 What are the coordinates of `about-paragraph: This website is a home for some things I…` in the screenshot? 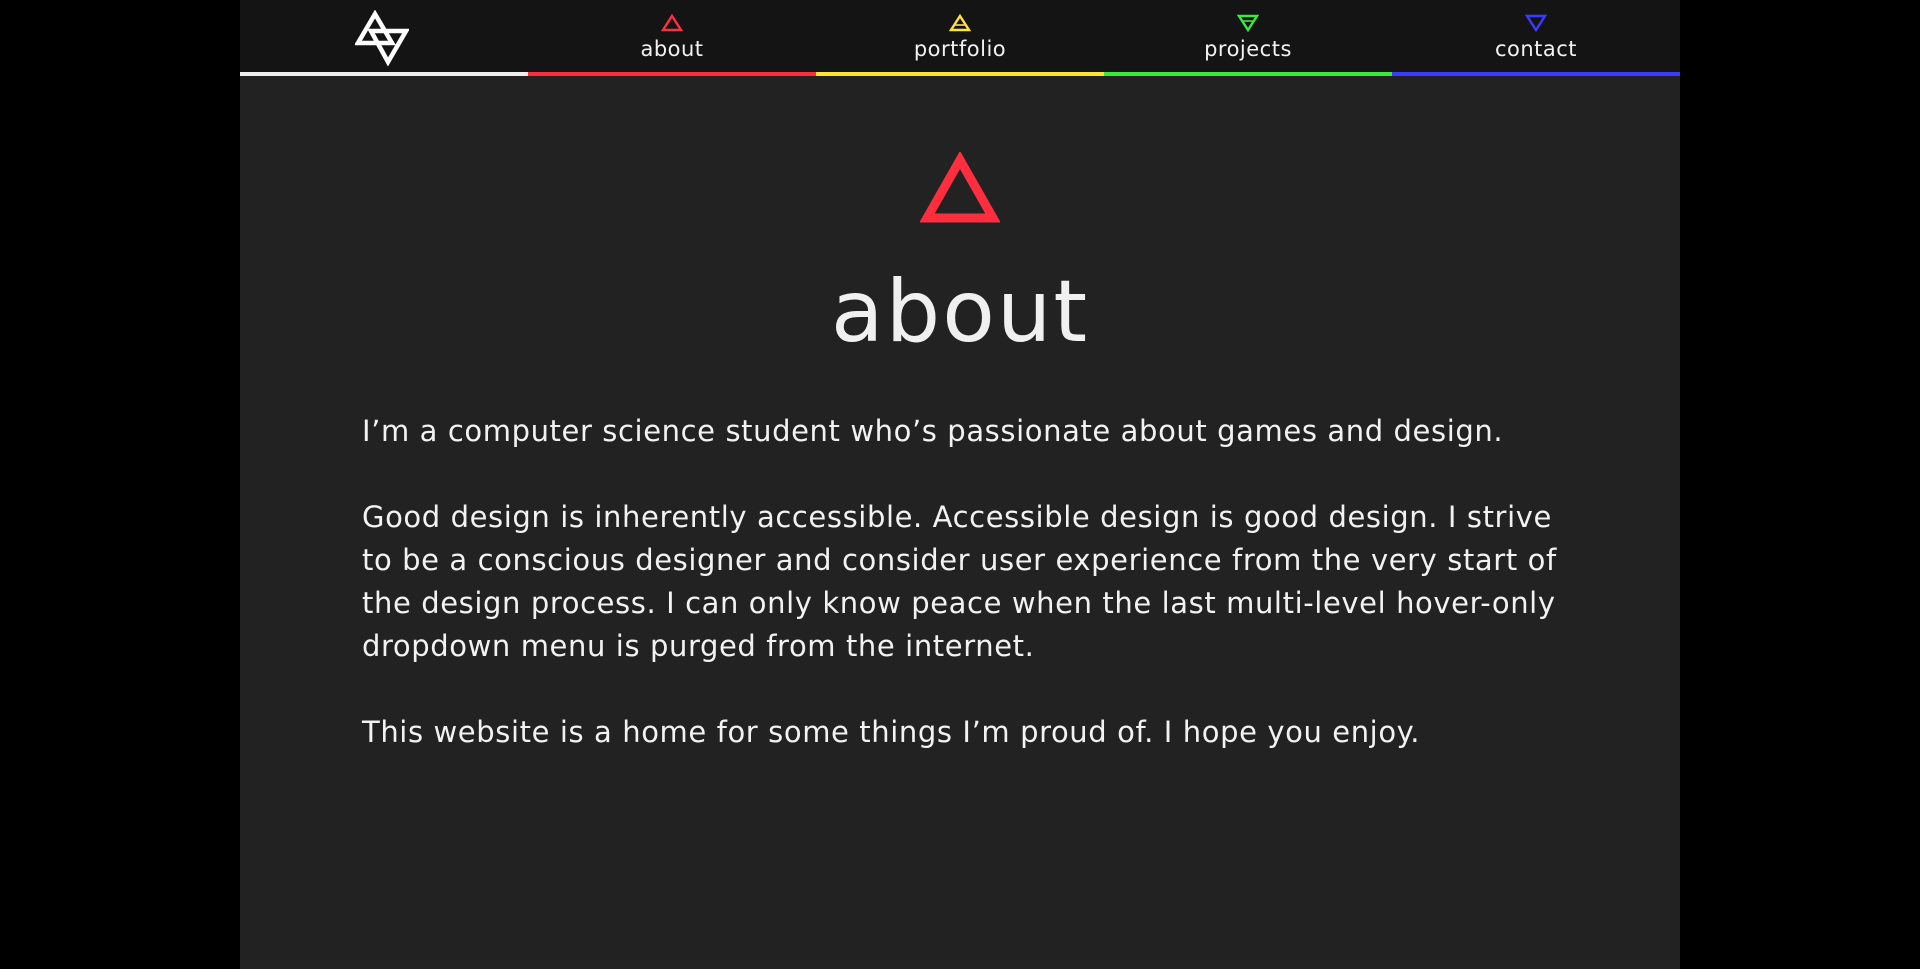 It's located at (891, 732).